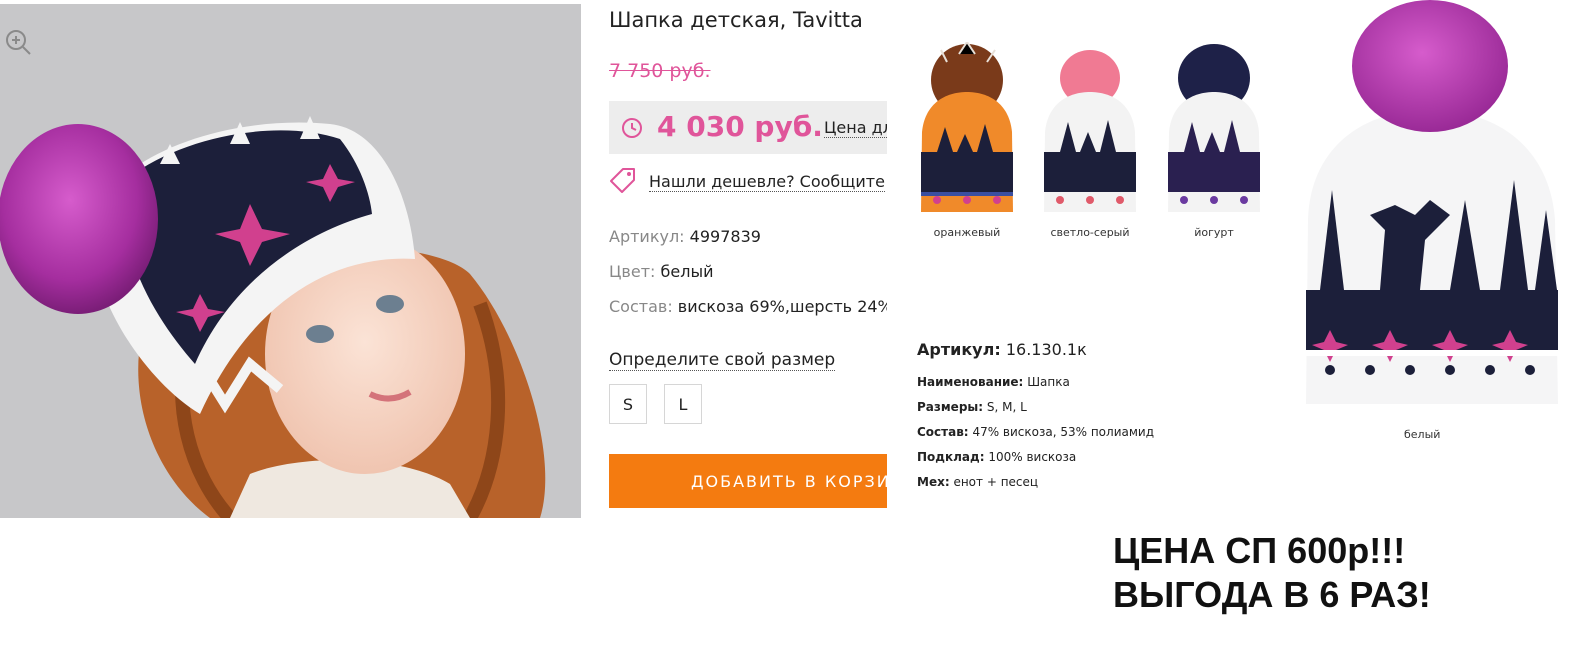  I want to click on catalog-spec-key: Размеры:, so click(950, 407).